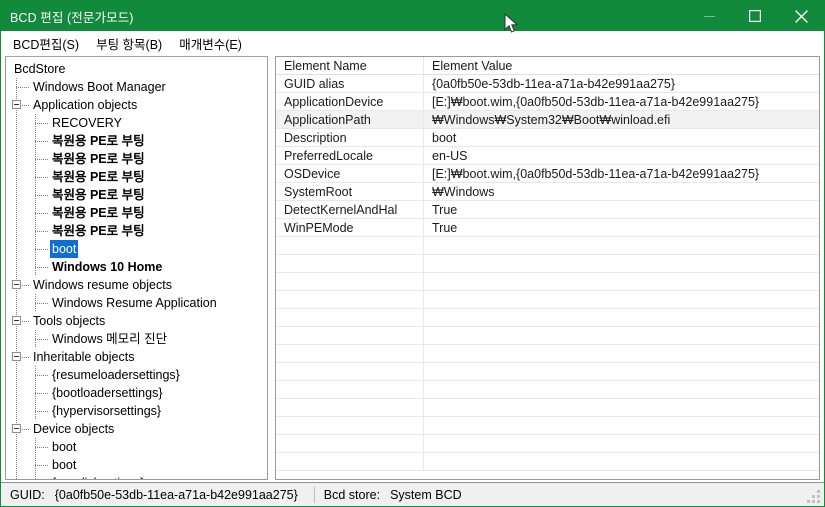 The image size is (825, 507). I want to click on grid-element-name, so click(350, 335).